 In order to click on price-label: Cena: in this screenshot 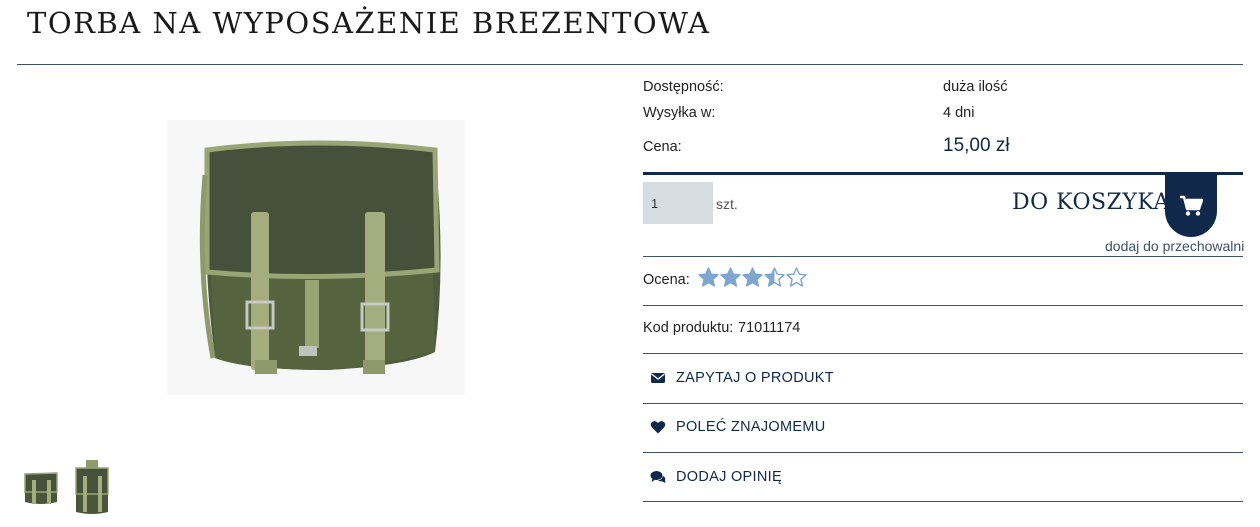, I will do `click(662, 147)`.